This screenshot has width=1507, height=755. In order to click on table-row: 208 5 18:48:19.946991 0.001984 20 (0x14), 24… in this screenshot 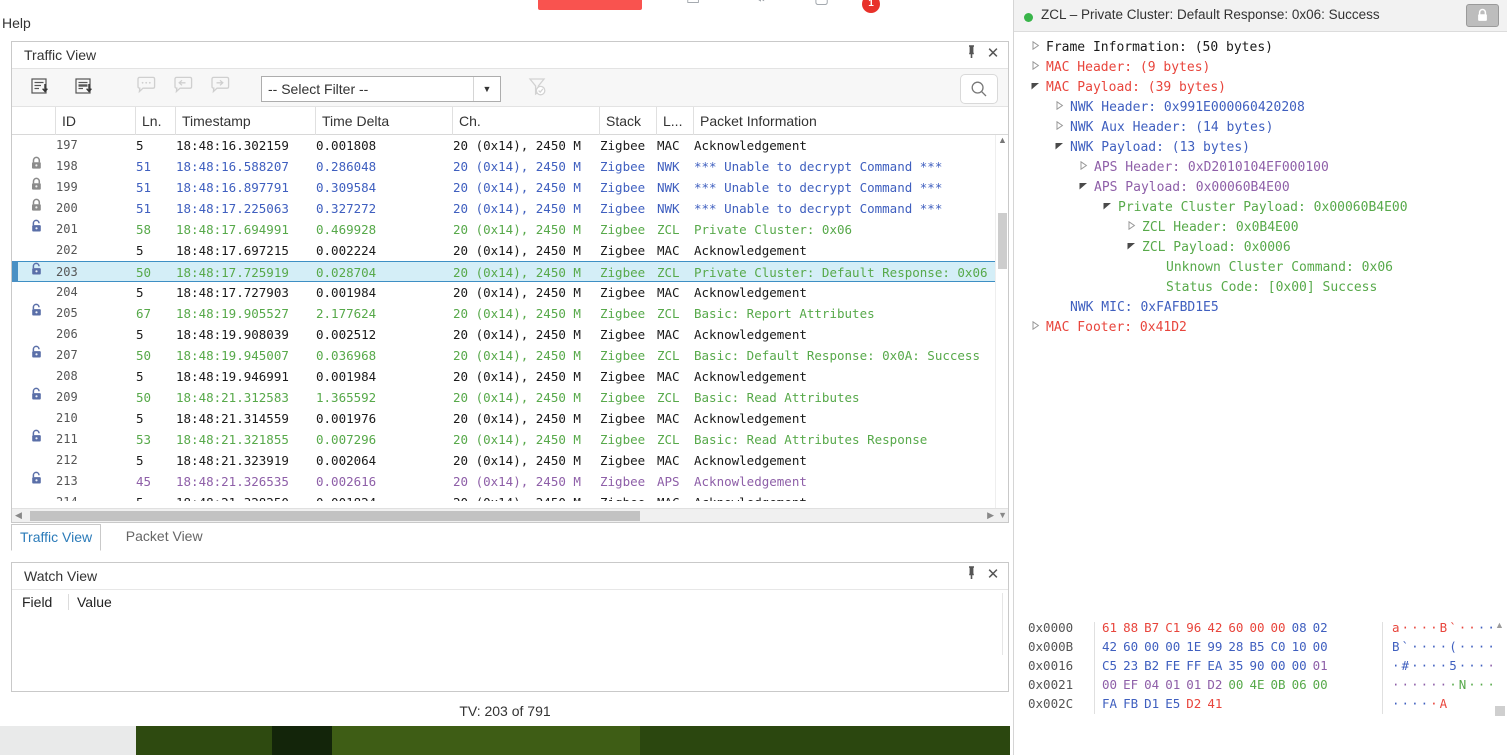, I will do `click(510, 376)`.